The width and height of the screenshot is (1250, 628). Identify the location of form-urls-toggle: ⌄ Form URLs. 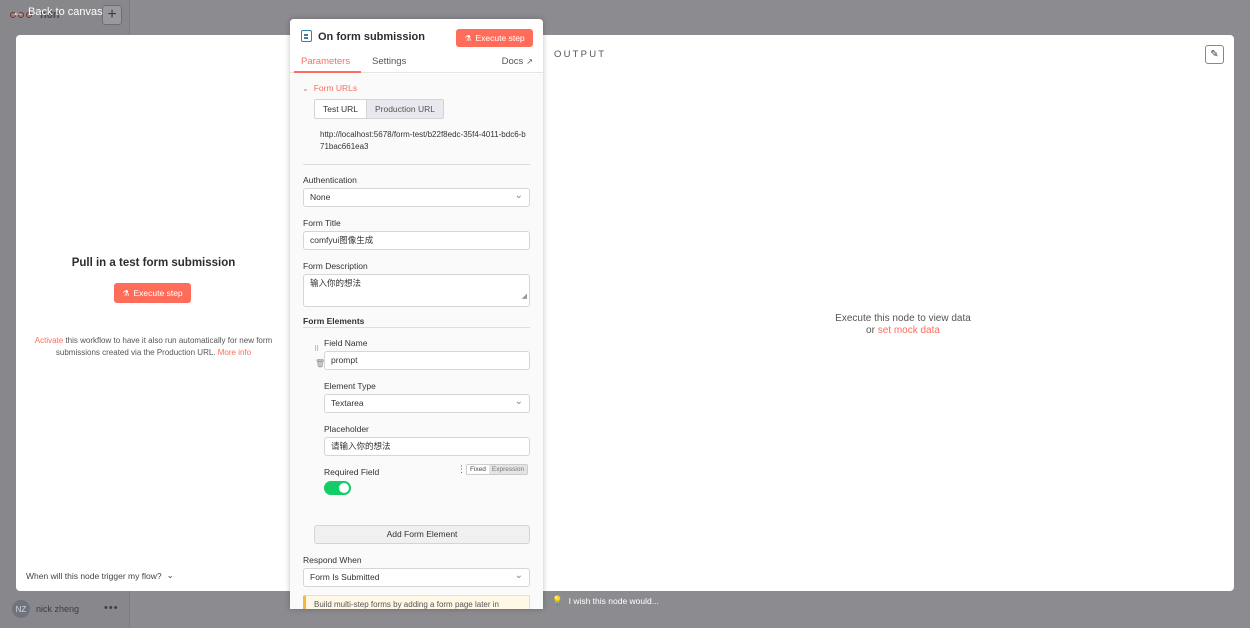
(329, 88).